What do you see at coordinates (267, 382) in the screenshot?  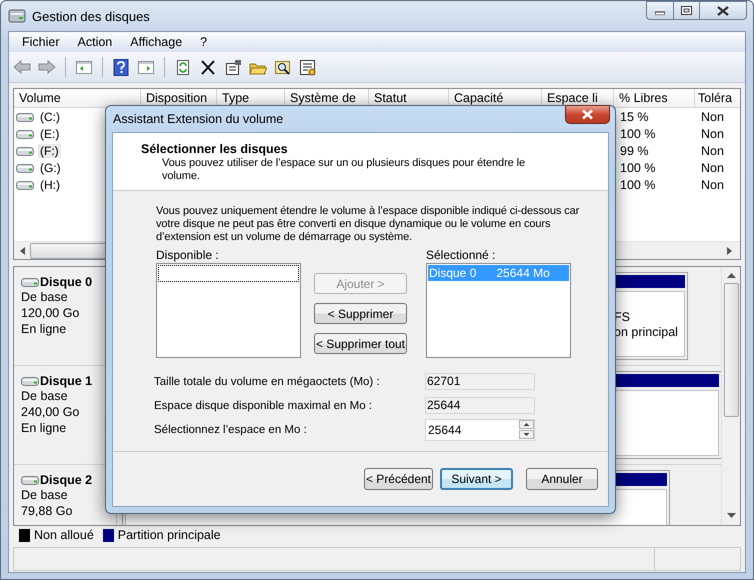 I see `field-label: Taille totale du volume en mégaoctets (Mo) :` at bounding box center [267, 382].